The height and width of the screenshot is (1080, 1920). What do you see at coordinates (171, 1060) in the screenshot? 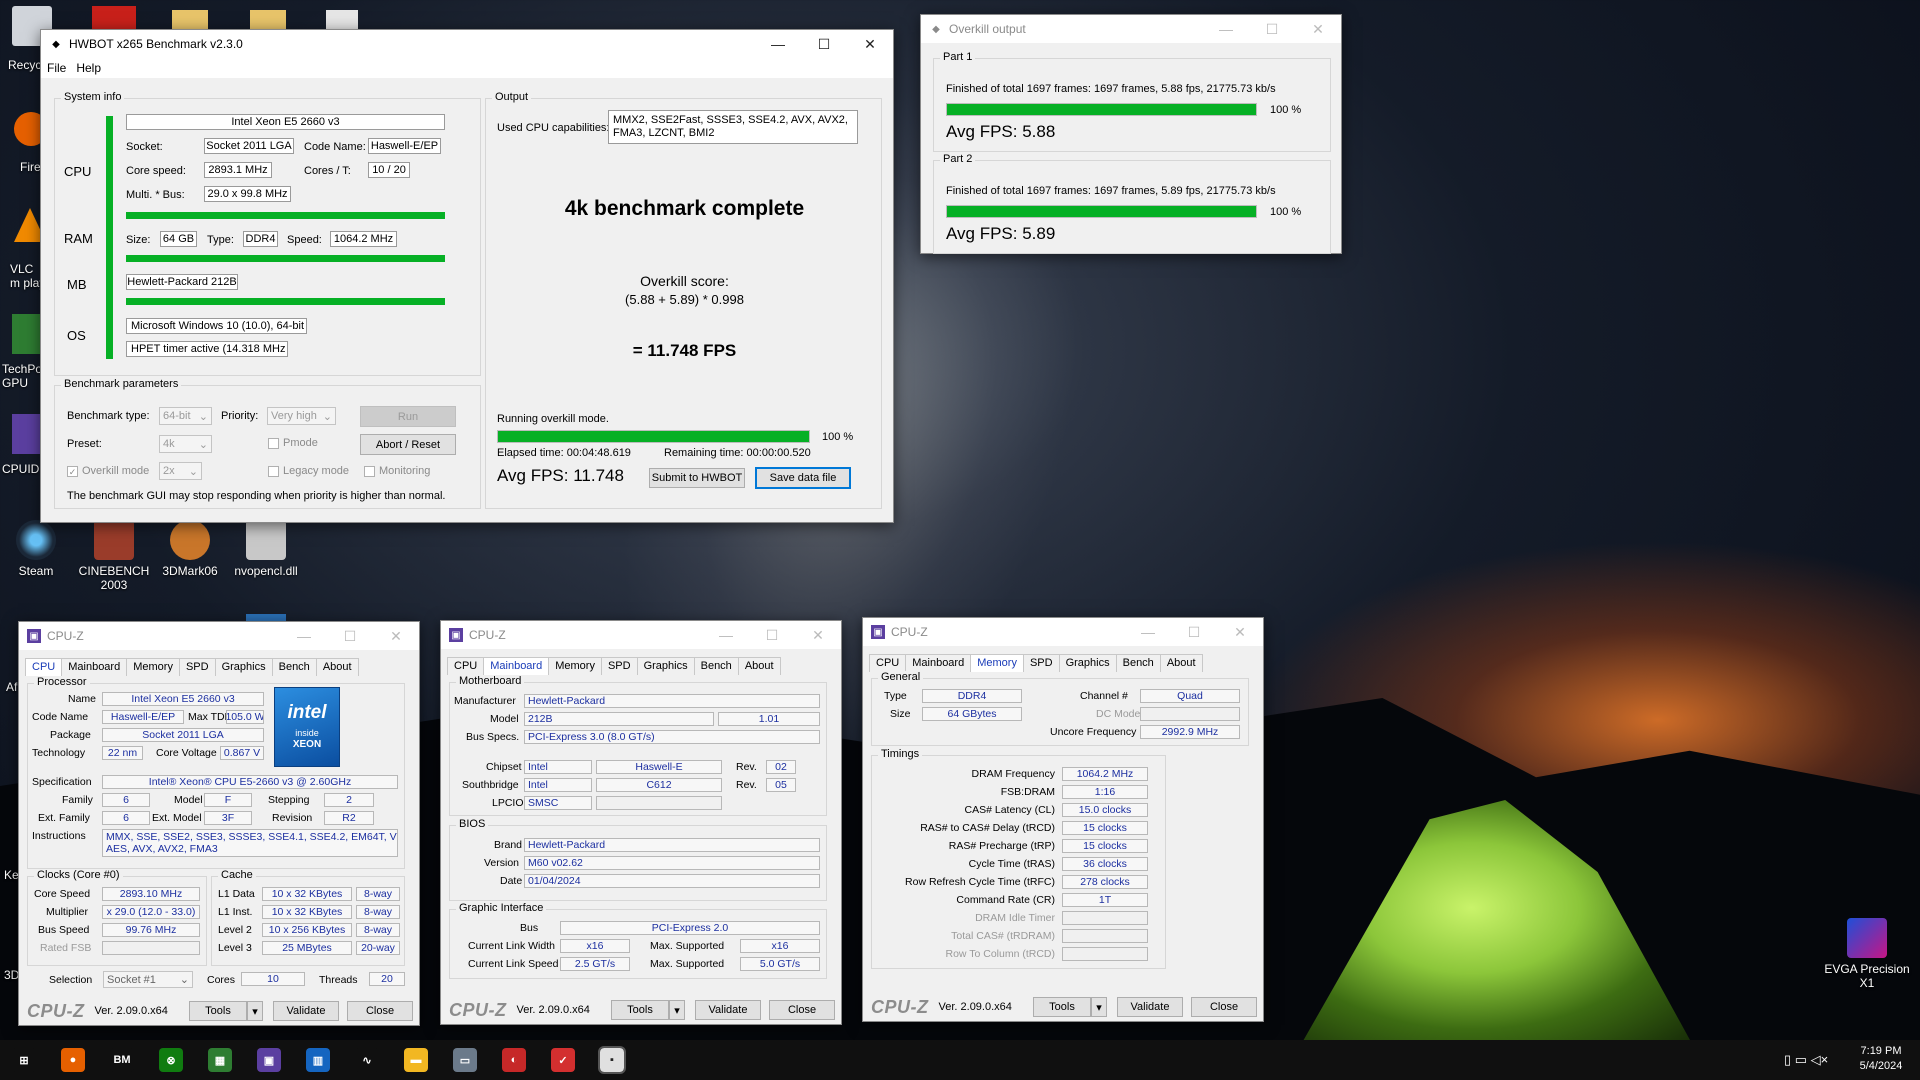
I see `taskbar-xbox-icon: ⊗` at bounding box center [171, 1060].